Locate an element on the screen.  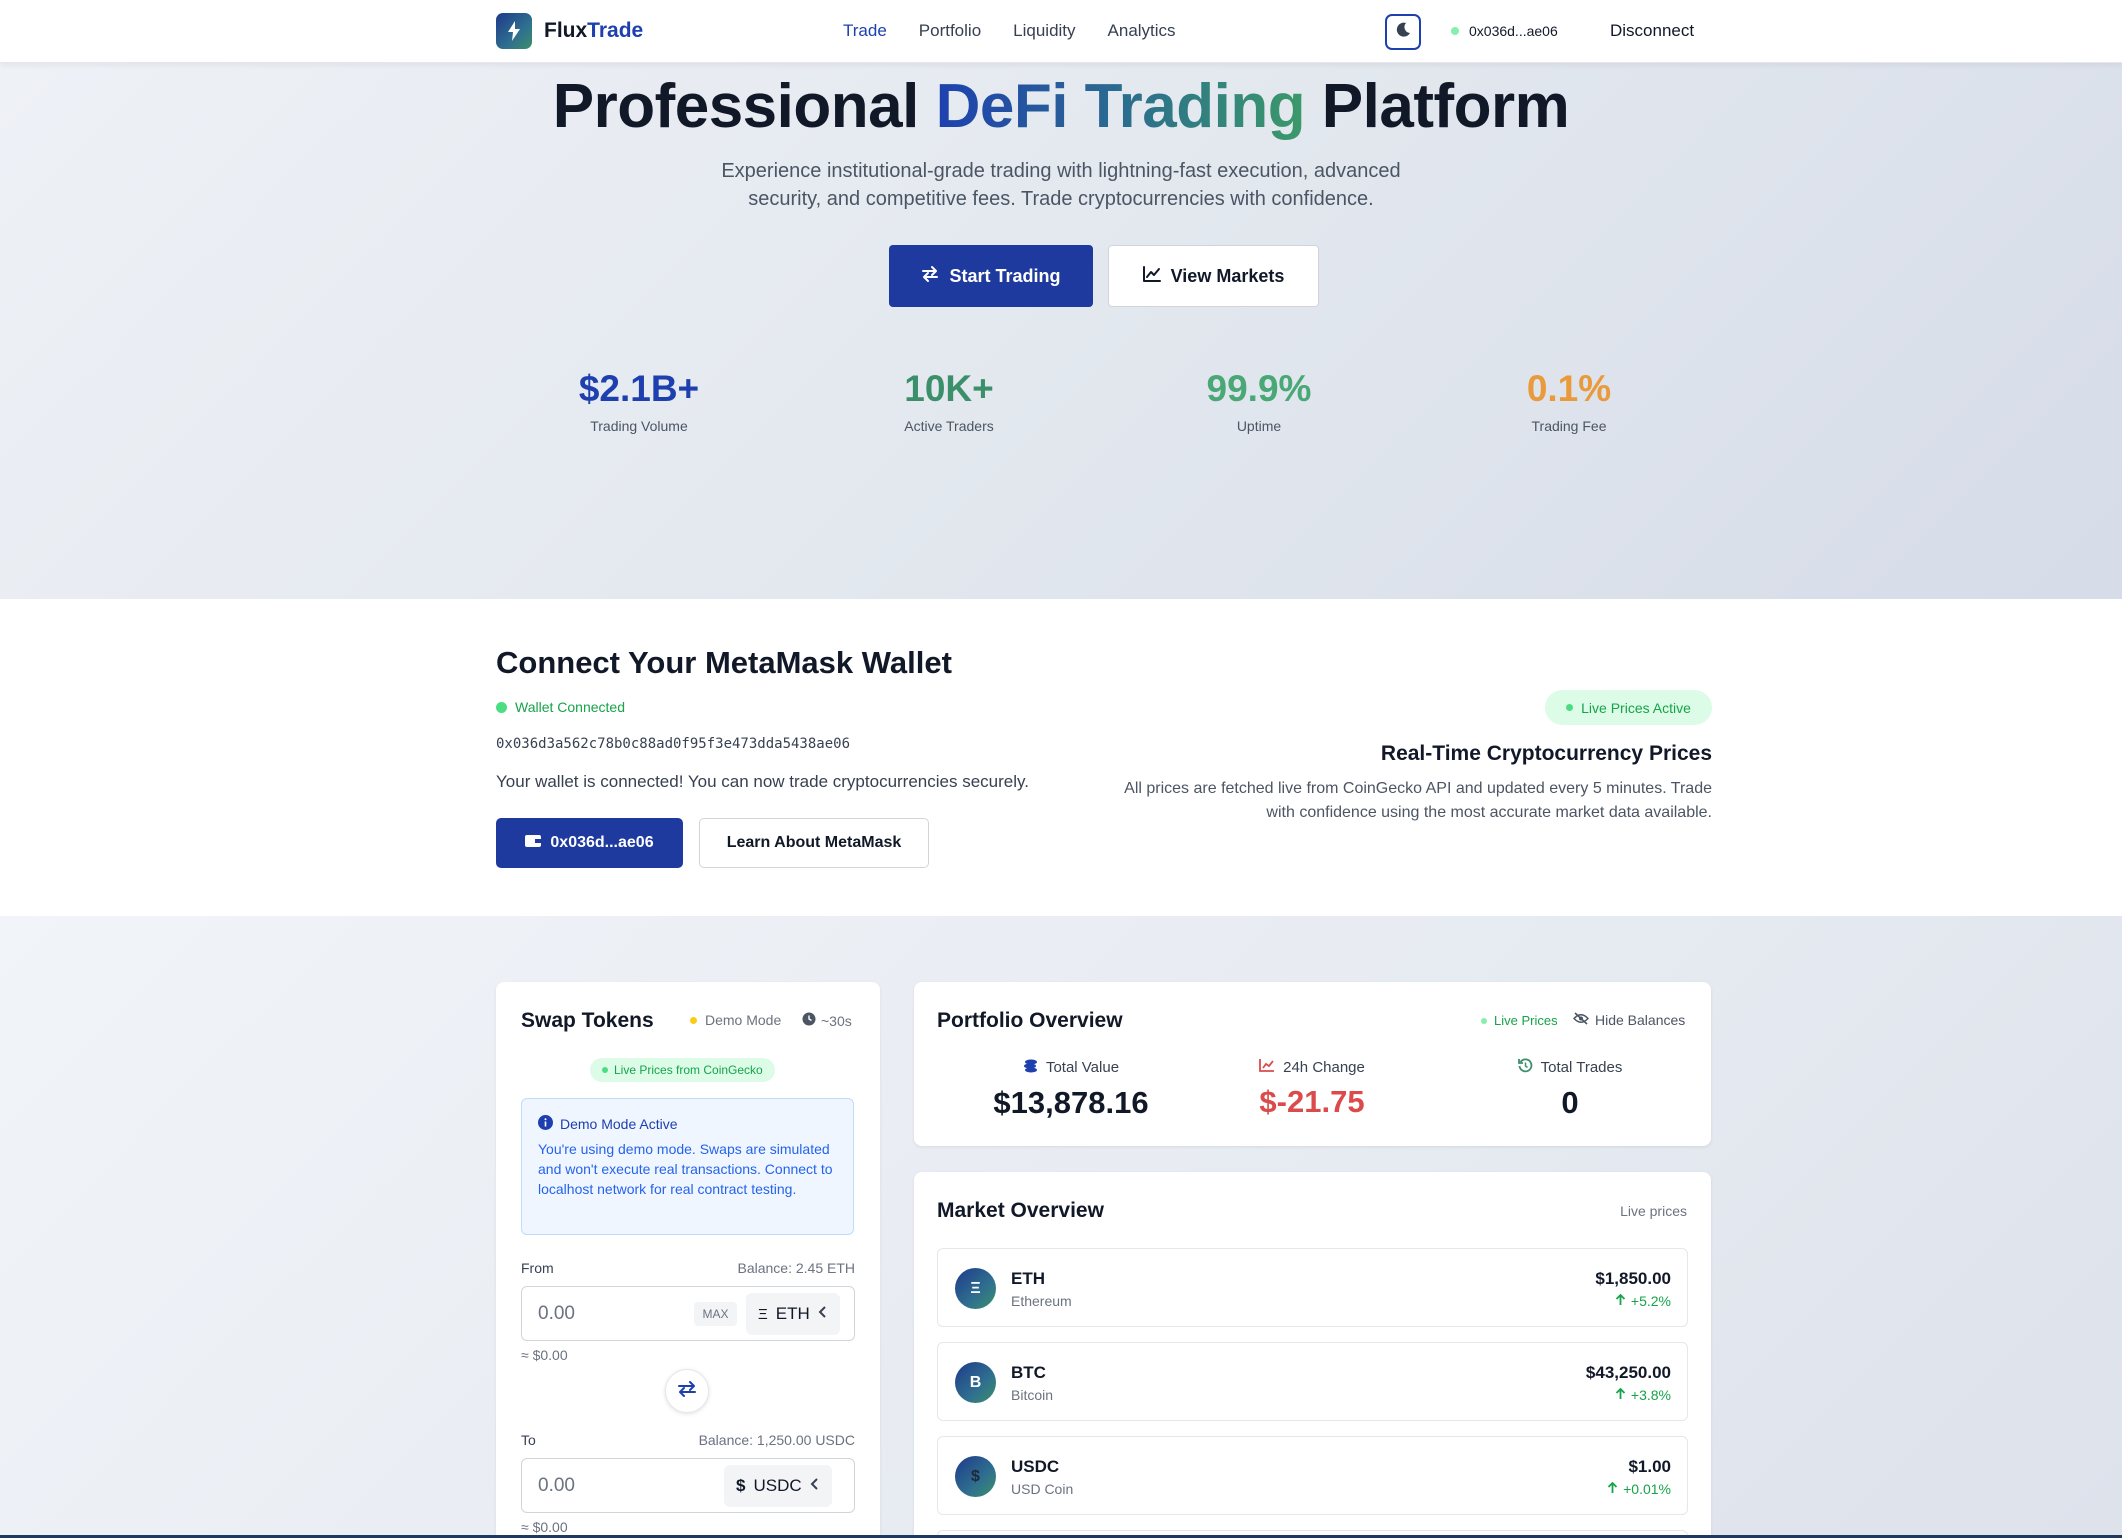
to-token-select: $ USDC is located at coordinates (778, 1486).